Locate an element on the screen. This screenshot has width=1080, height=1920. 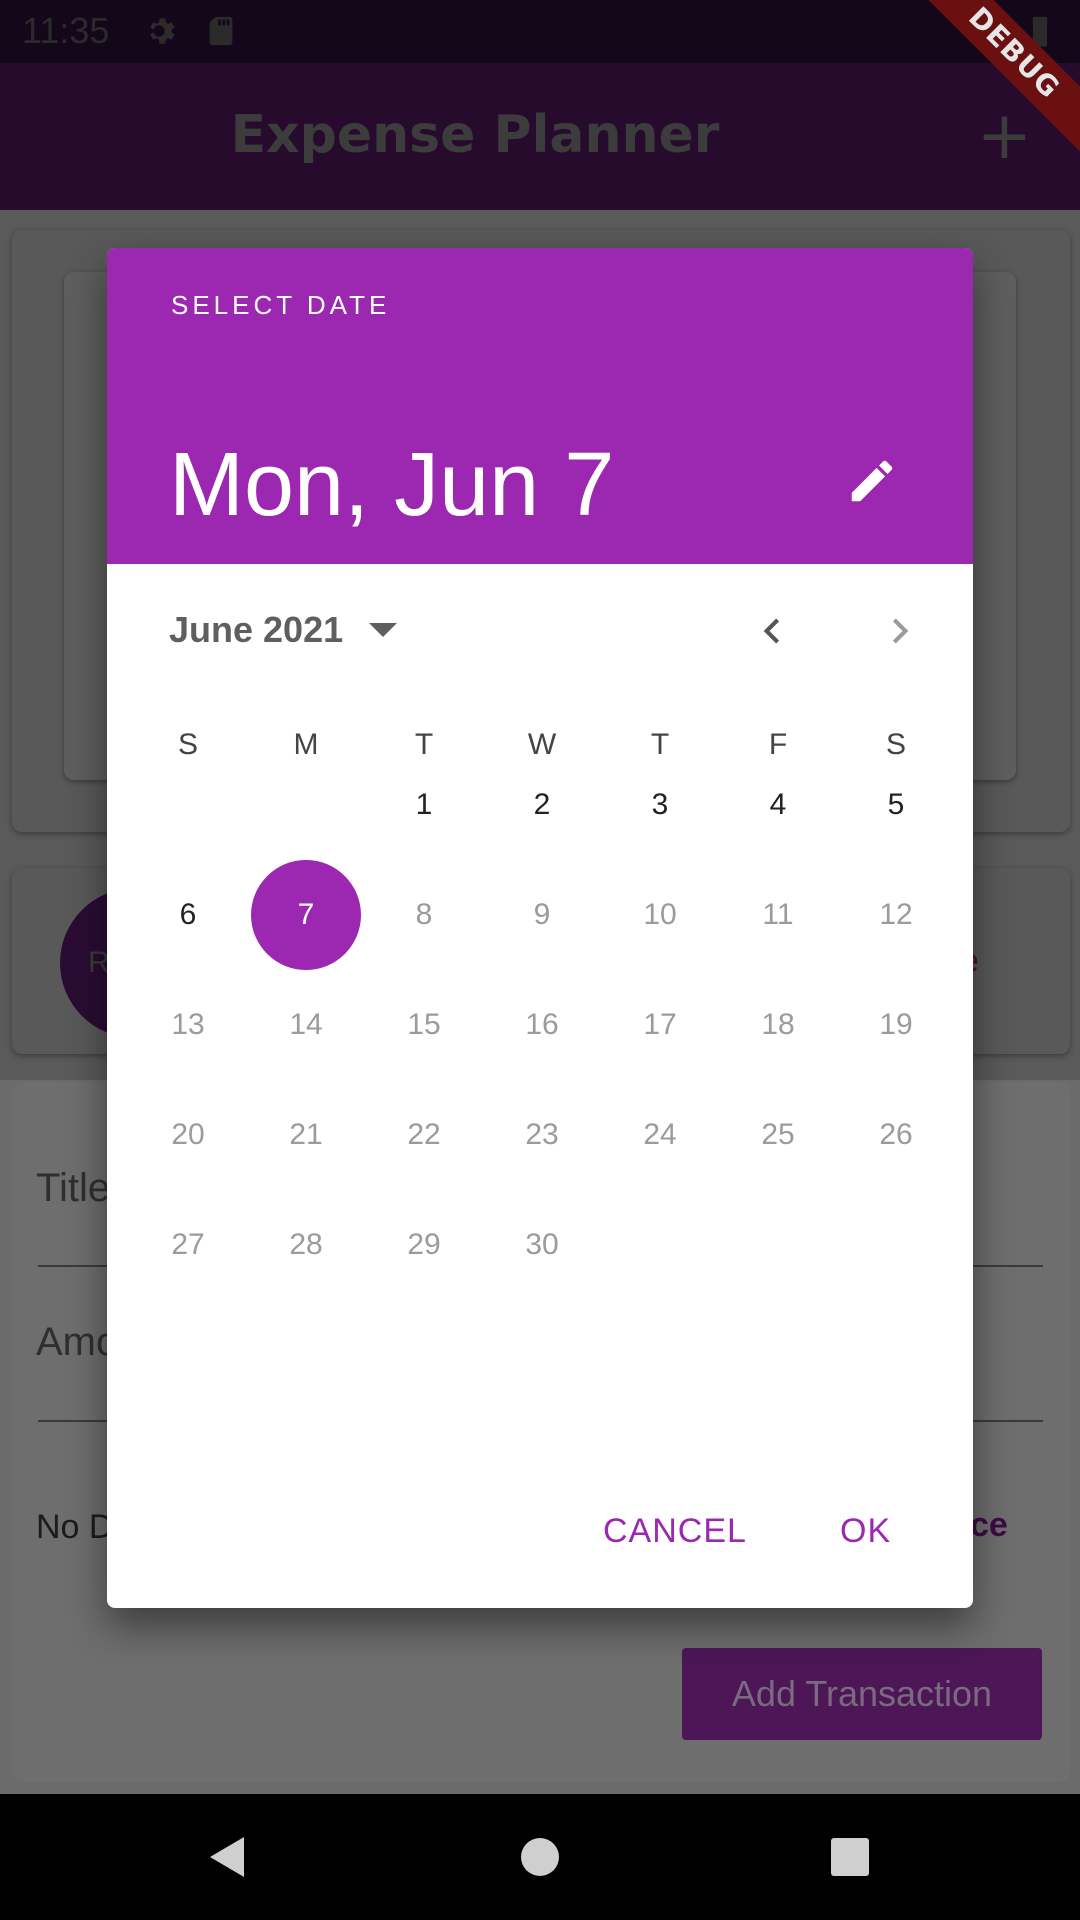
edit-pencil-icon is located at coordinates (872, 481).